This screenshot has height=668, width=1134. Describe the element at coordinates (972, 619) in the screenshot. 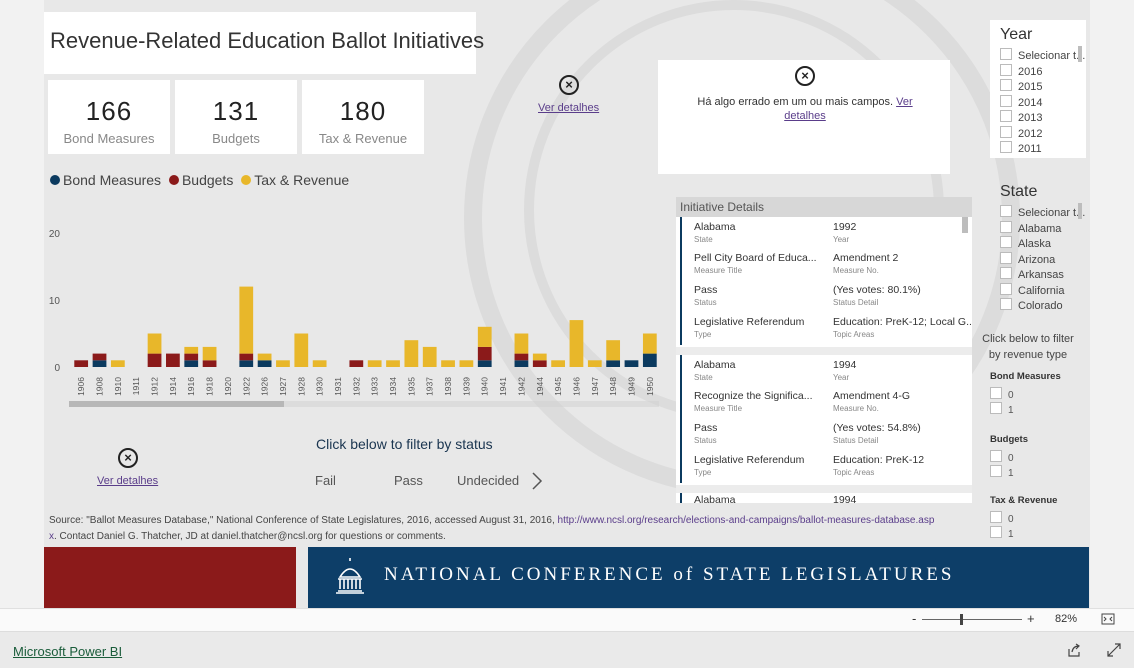

I see `zoom-slider` at that location.